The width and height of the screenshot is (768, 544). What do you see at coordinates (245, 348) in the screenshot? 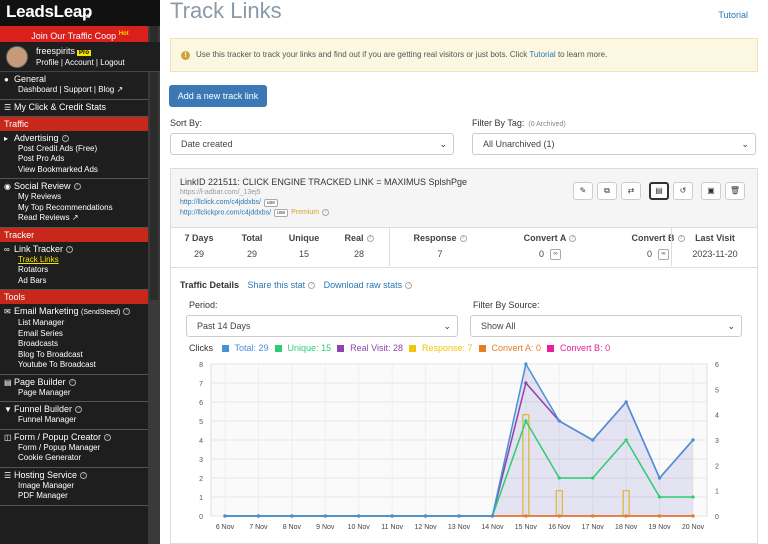
I see `legend-item: Total: 29` at bounding box center [245, 348].